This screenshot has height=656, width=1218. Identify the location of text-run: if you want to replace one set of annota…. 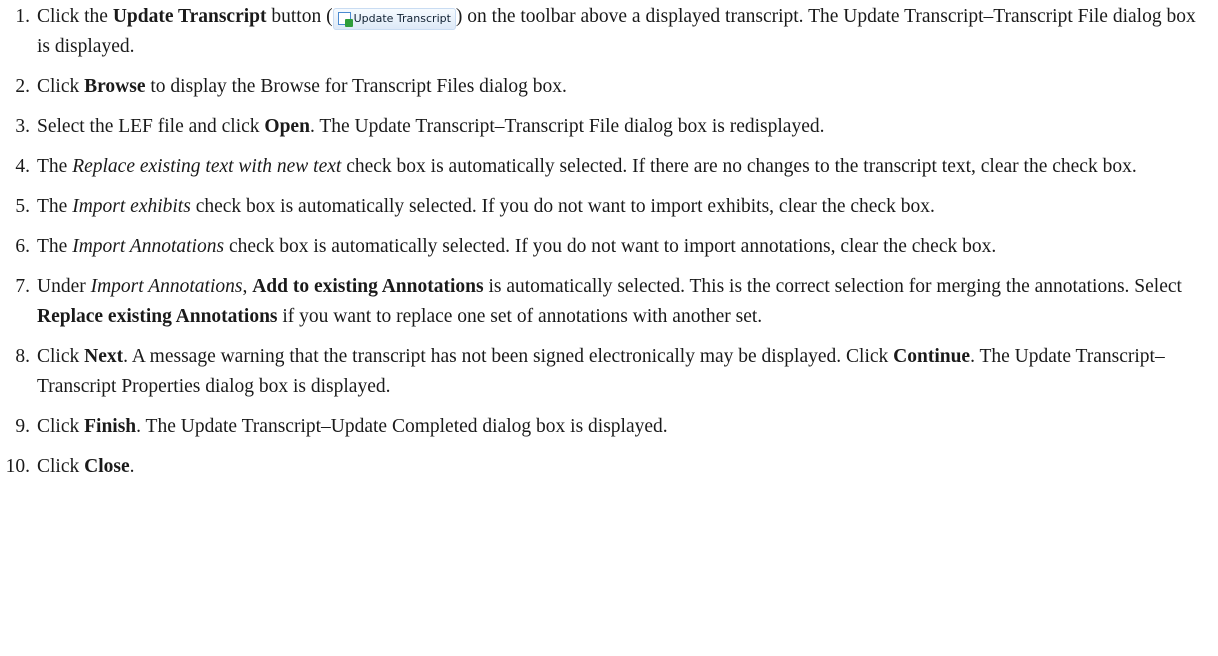
(520, 316).